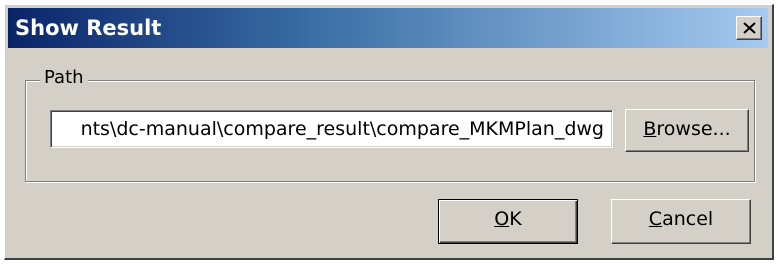  I want to click on ok-label: K, so click(515, 219).